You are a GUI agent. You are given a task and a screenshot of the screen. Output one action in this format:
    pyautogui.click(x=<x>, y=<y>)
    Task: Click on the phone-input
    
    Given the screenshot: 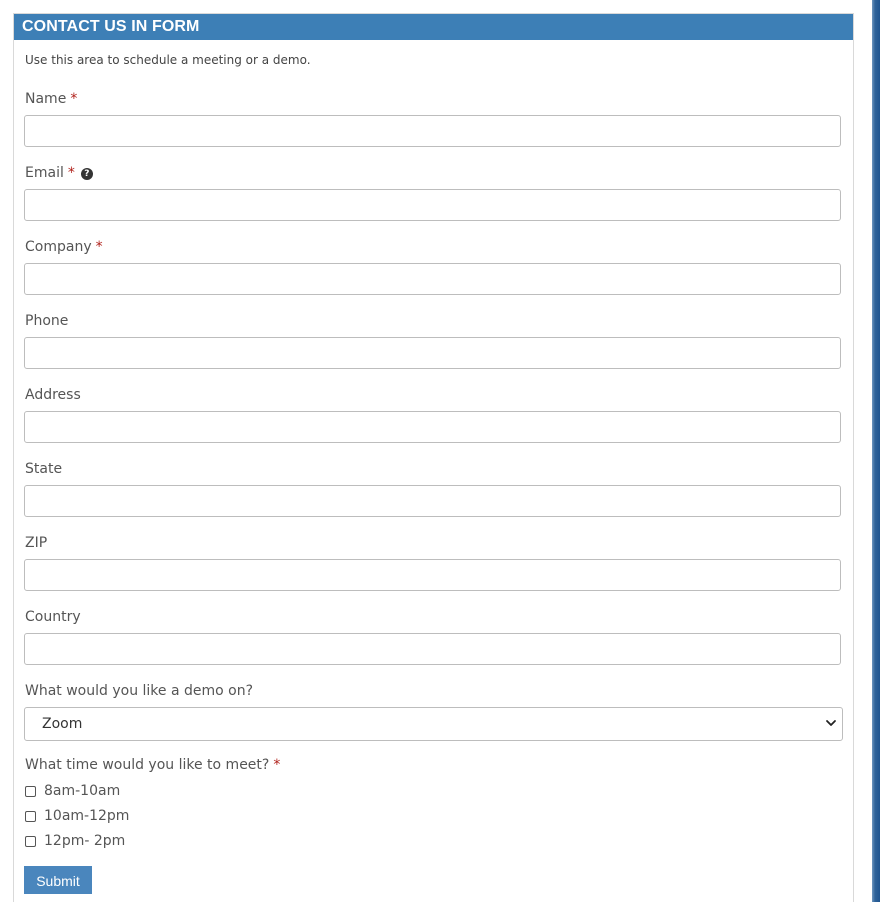 What is the action you would take?
    pyautogui.click(x=432, y=353)
    